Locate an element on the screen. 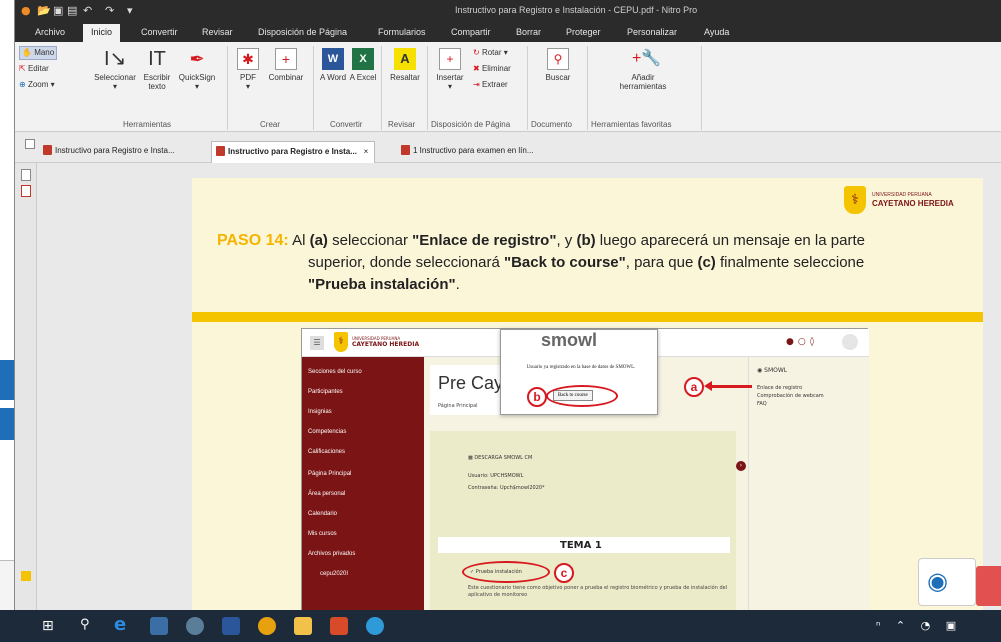  course-title: Pre Cay is located at coordinates (471, 383).